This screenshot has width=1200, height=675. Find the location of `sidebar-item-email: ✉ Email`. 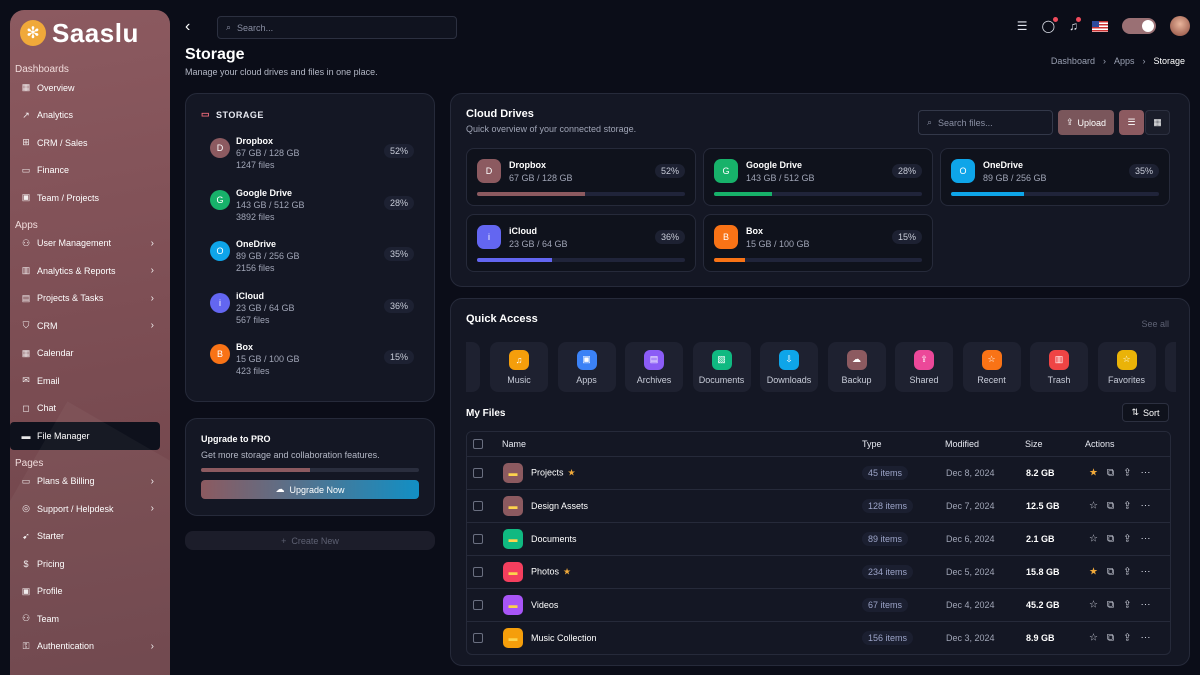

sidebar-item-email: ✉ Email is located at coordinates (90, 381).